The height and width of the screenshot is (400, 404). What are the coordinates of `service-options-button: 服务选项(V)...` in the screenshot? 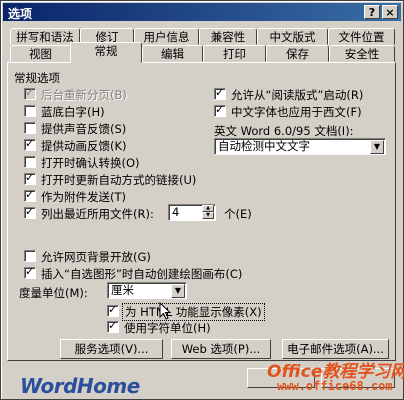 It's located at (111, 349).